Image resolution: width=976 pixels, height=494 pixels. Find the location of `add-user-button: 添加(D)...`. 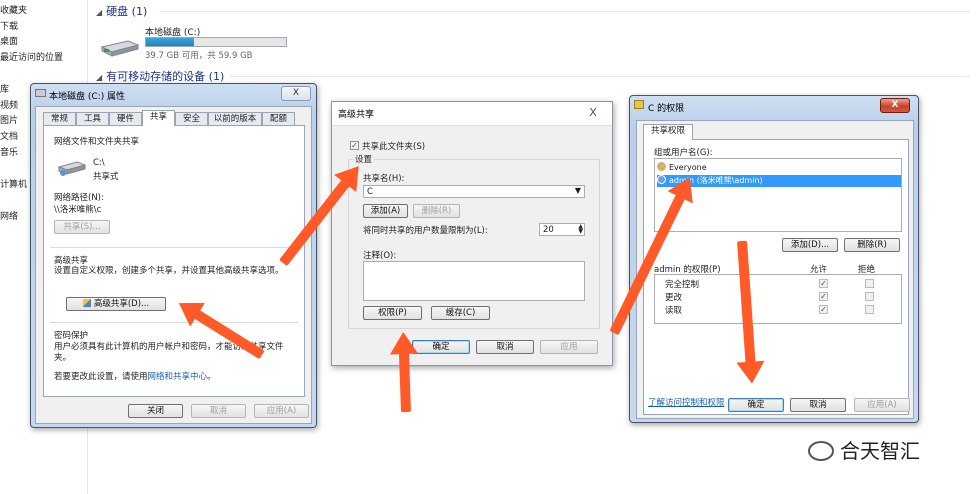

add-user-button: 添加(D)... is located at coordinates (810, 245).